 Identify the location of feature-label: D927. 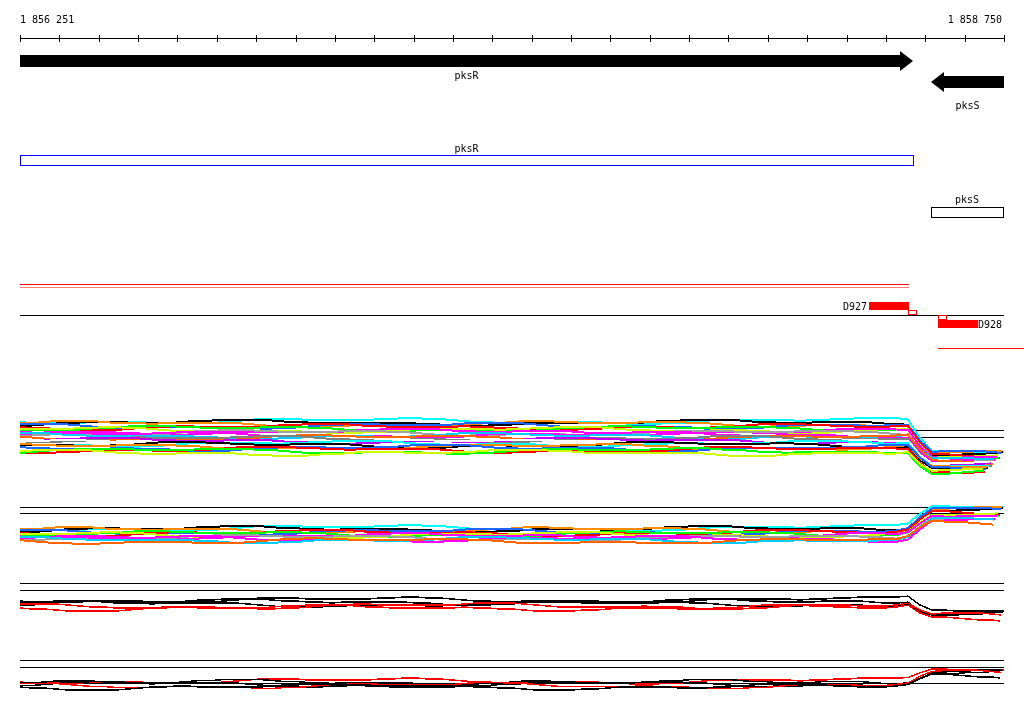
(854, 306).